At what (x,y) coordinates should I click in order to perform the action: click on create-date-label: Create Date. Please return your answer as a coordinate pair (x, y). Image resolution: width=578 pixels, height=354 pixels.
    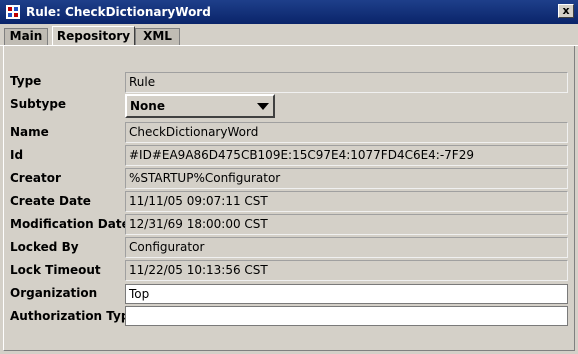
    Looking at the image, I should click on (50, 201).